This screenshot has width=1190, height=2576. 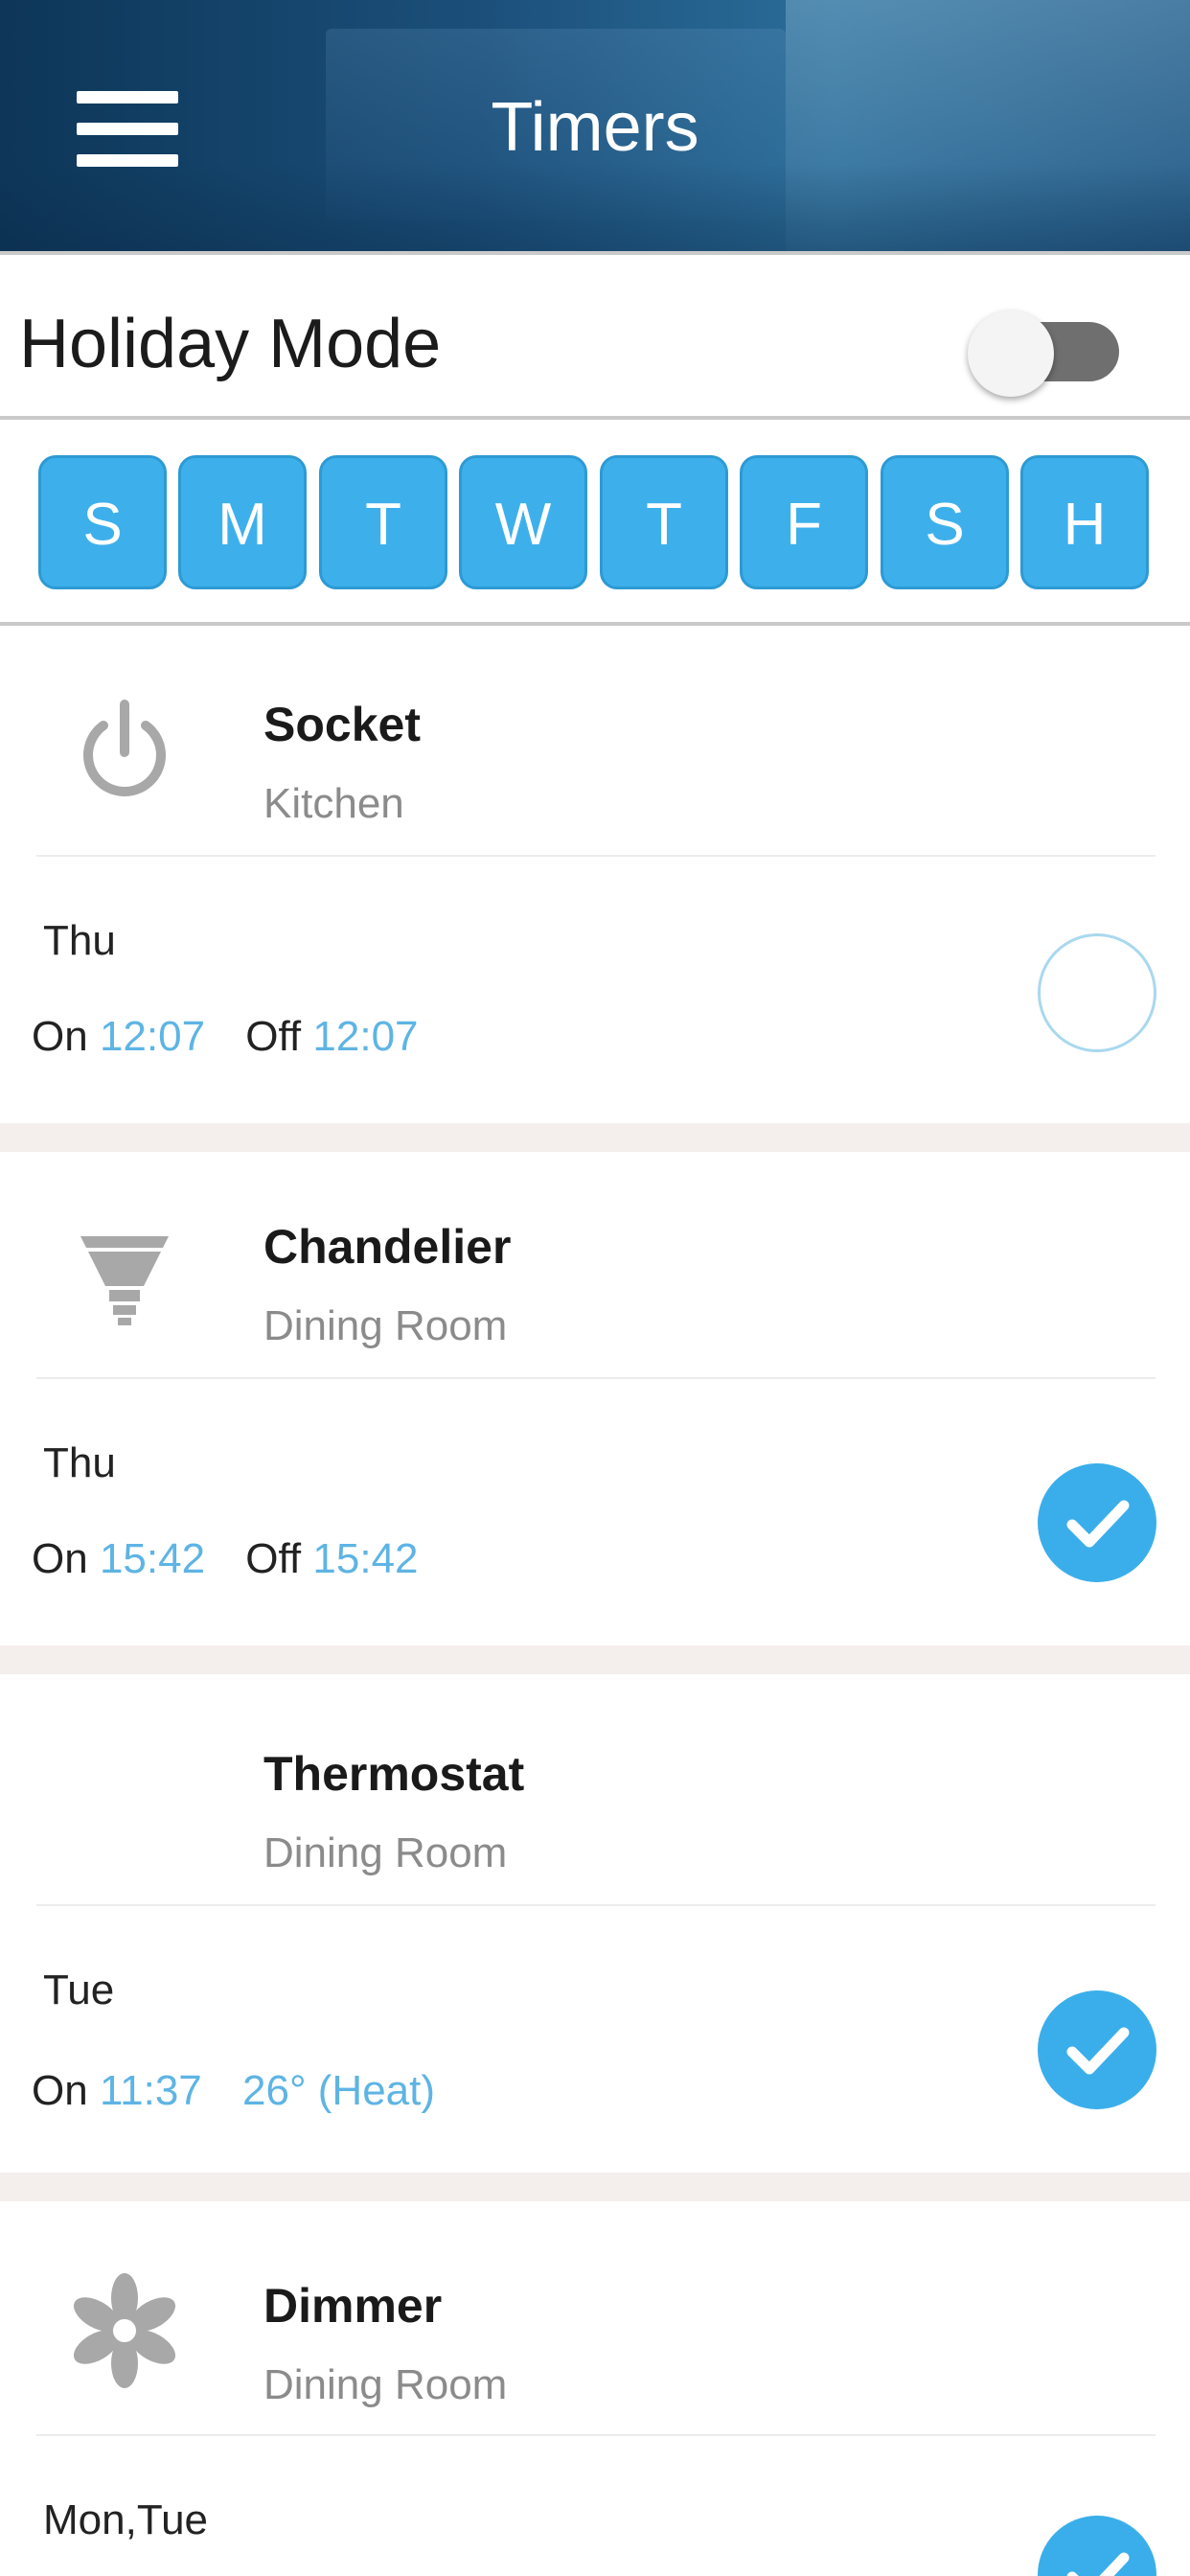 I want to click on fan-icon, so click(x=125, y=2330).